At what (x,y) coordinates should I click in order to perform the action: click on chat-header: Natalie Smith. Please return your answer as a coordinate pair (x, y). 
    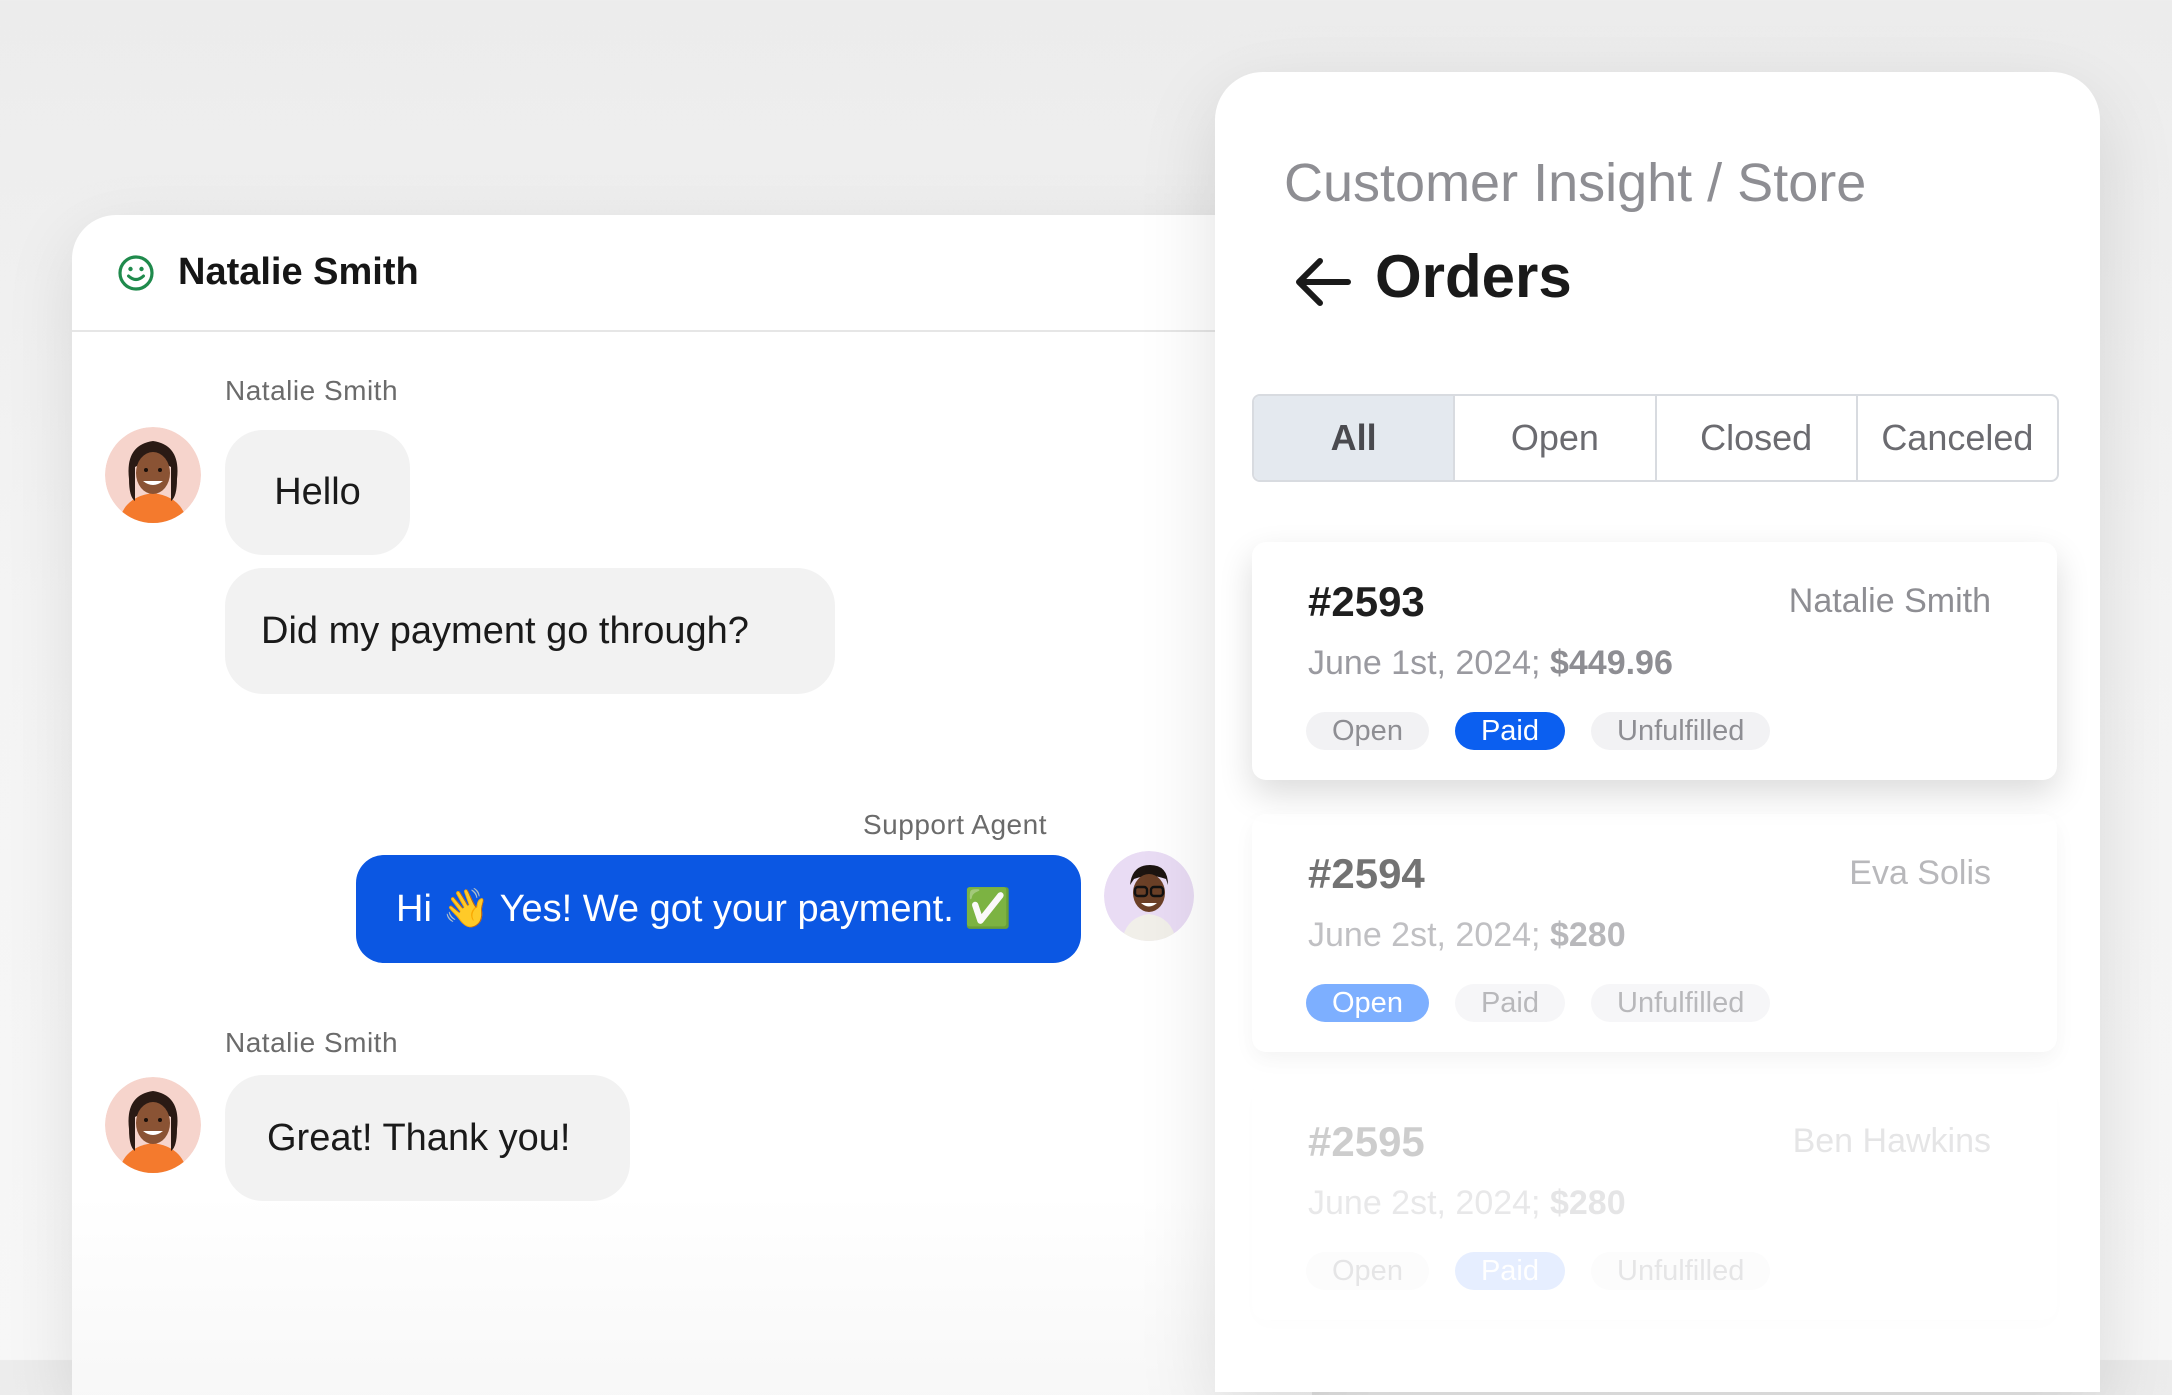
    Looking at the image, I should click on (692, 273).